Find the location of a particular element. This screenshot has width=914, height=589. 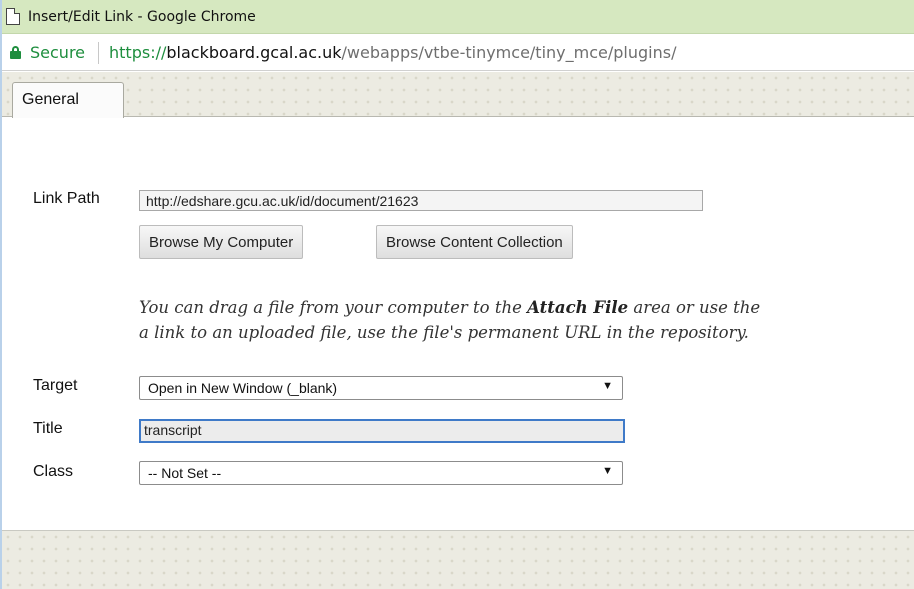

browse-content-collection-button: Browse Content Collection is located at coordinates (474, 242).